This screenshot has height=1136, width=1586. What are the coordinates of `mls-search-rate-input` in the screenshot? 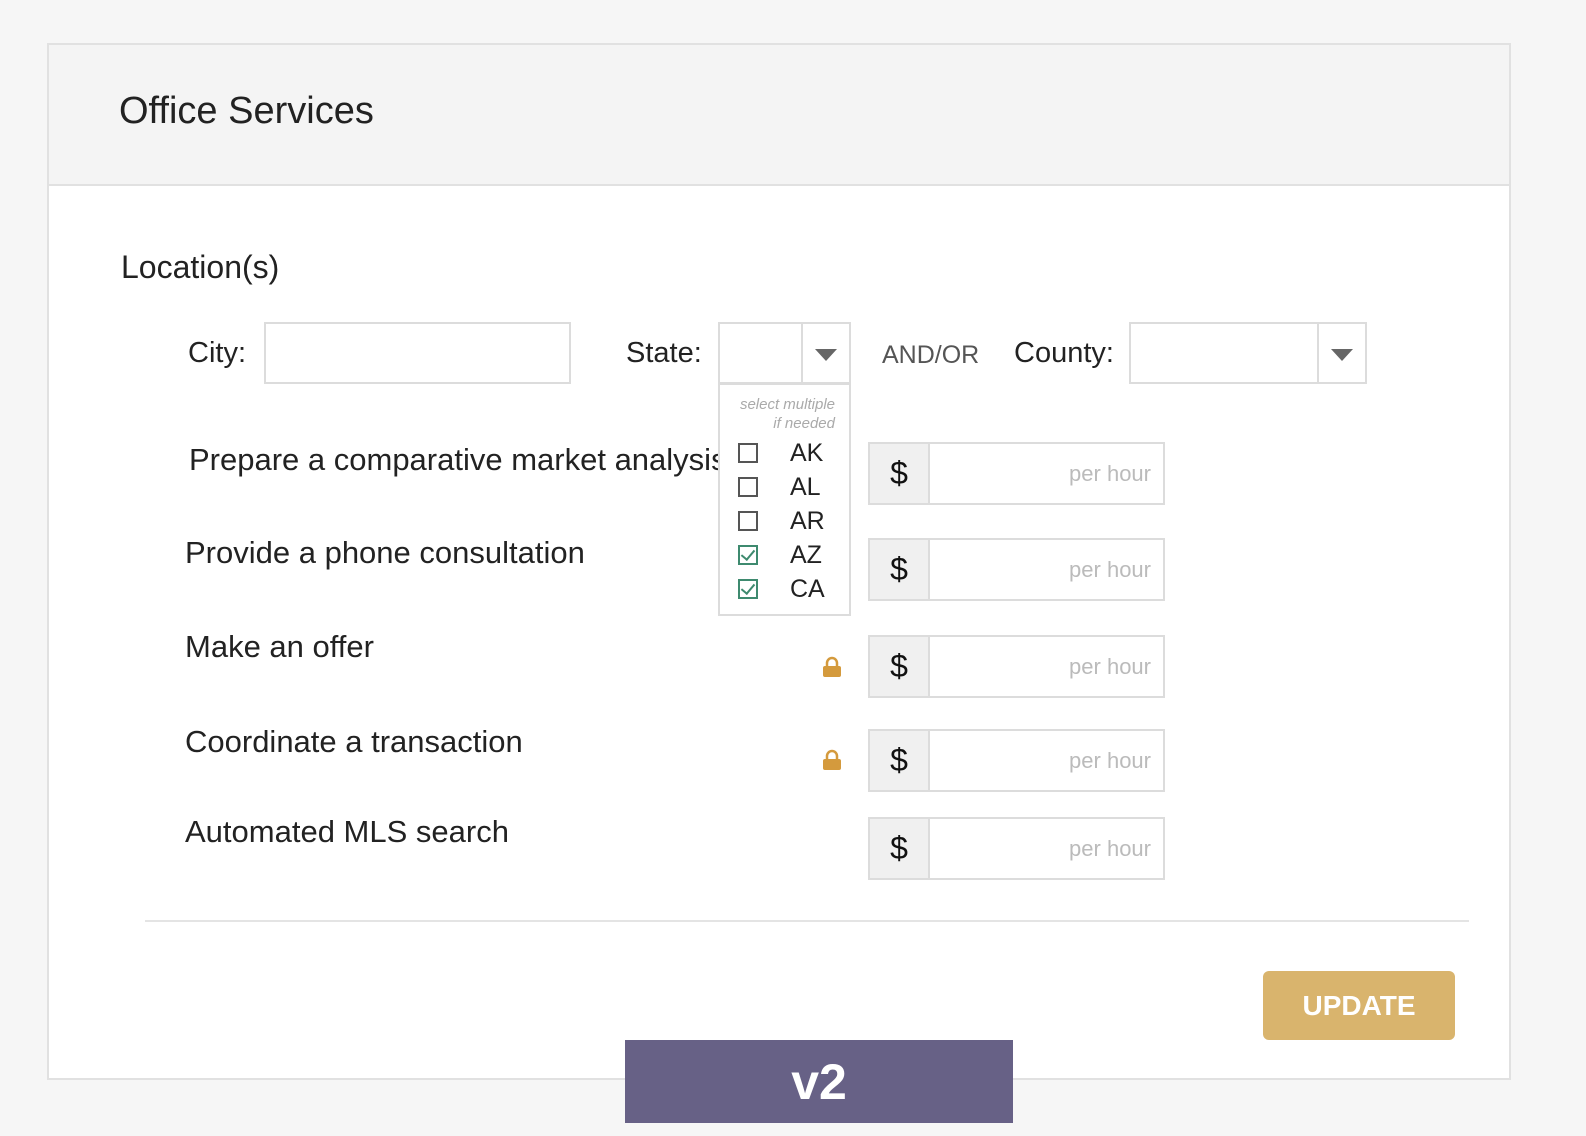 It's located at (1046, 848).